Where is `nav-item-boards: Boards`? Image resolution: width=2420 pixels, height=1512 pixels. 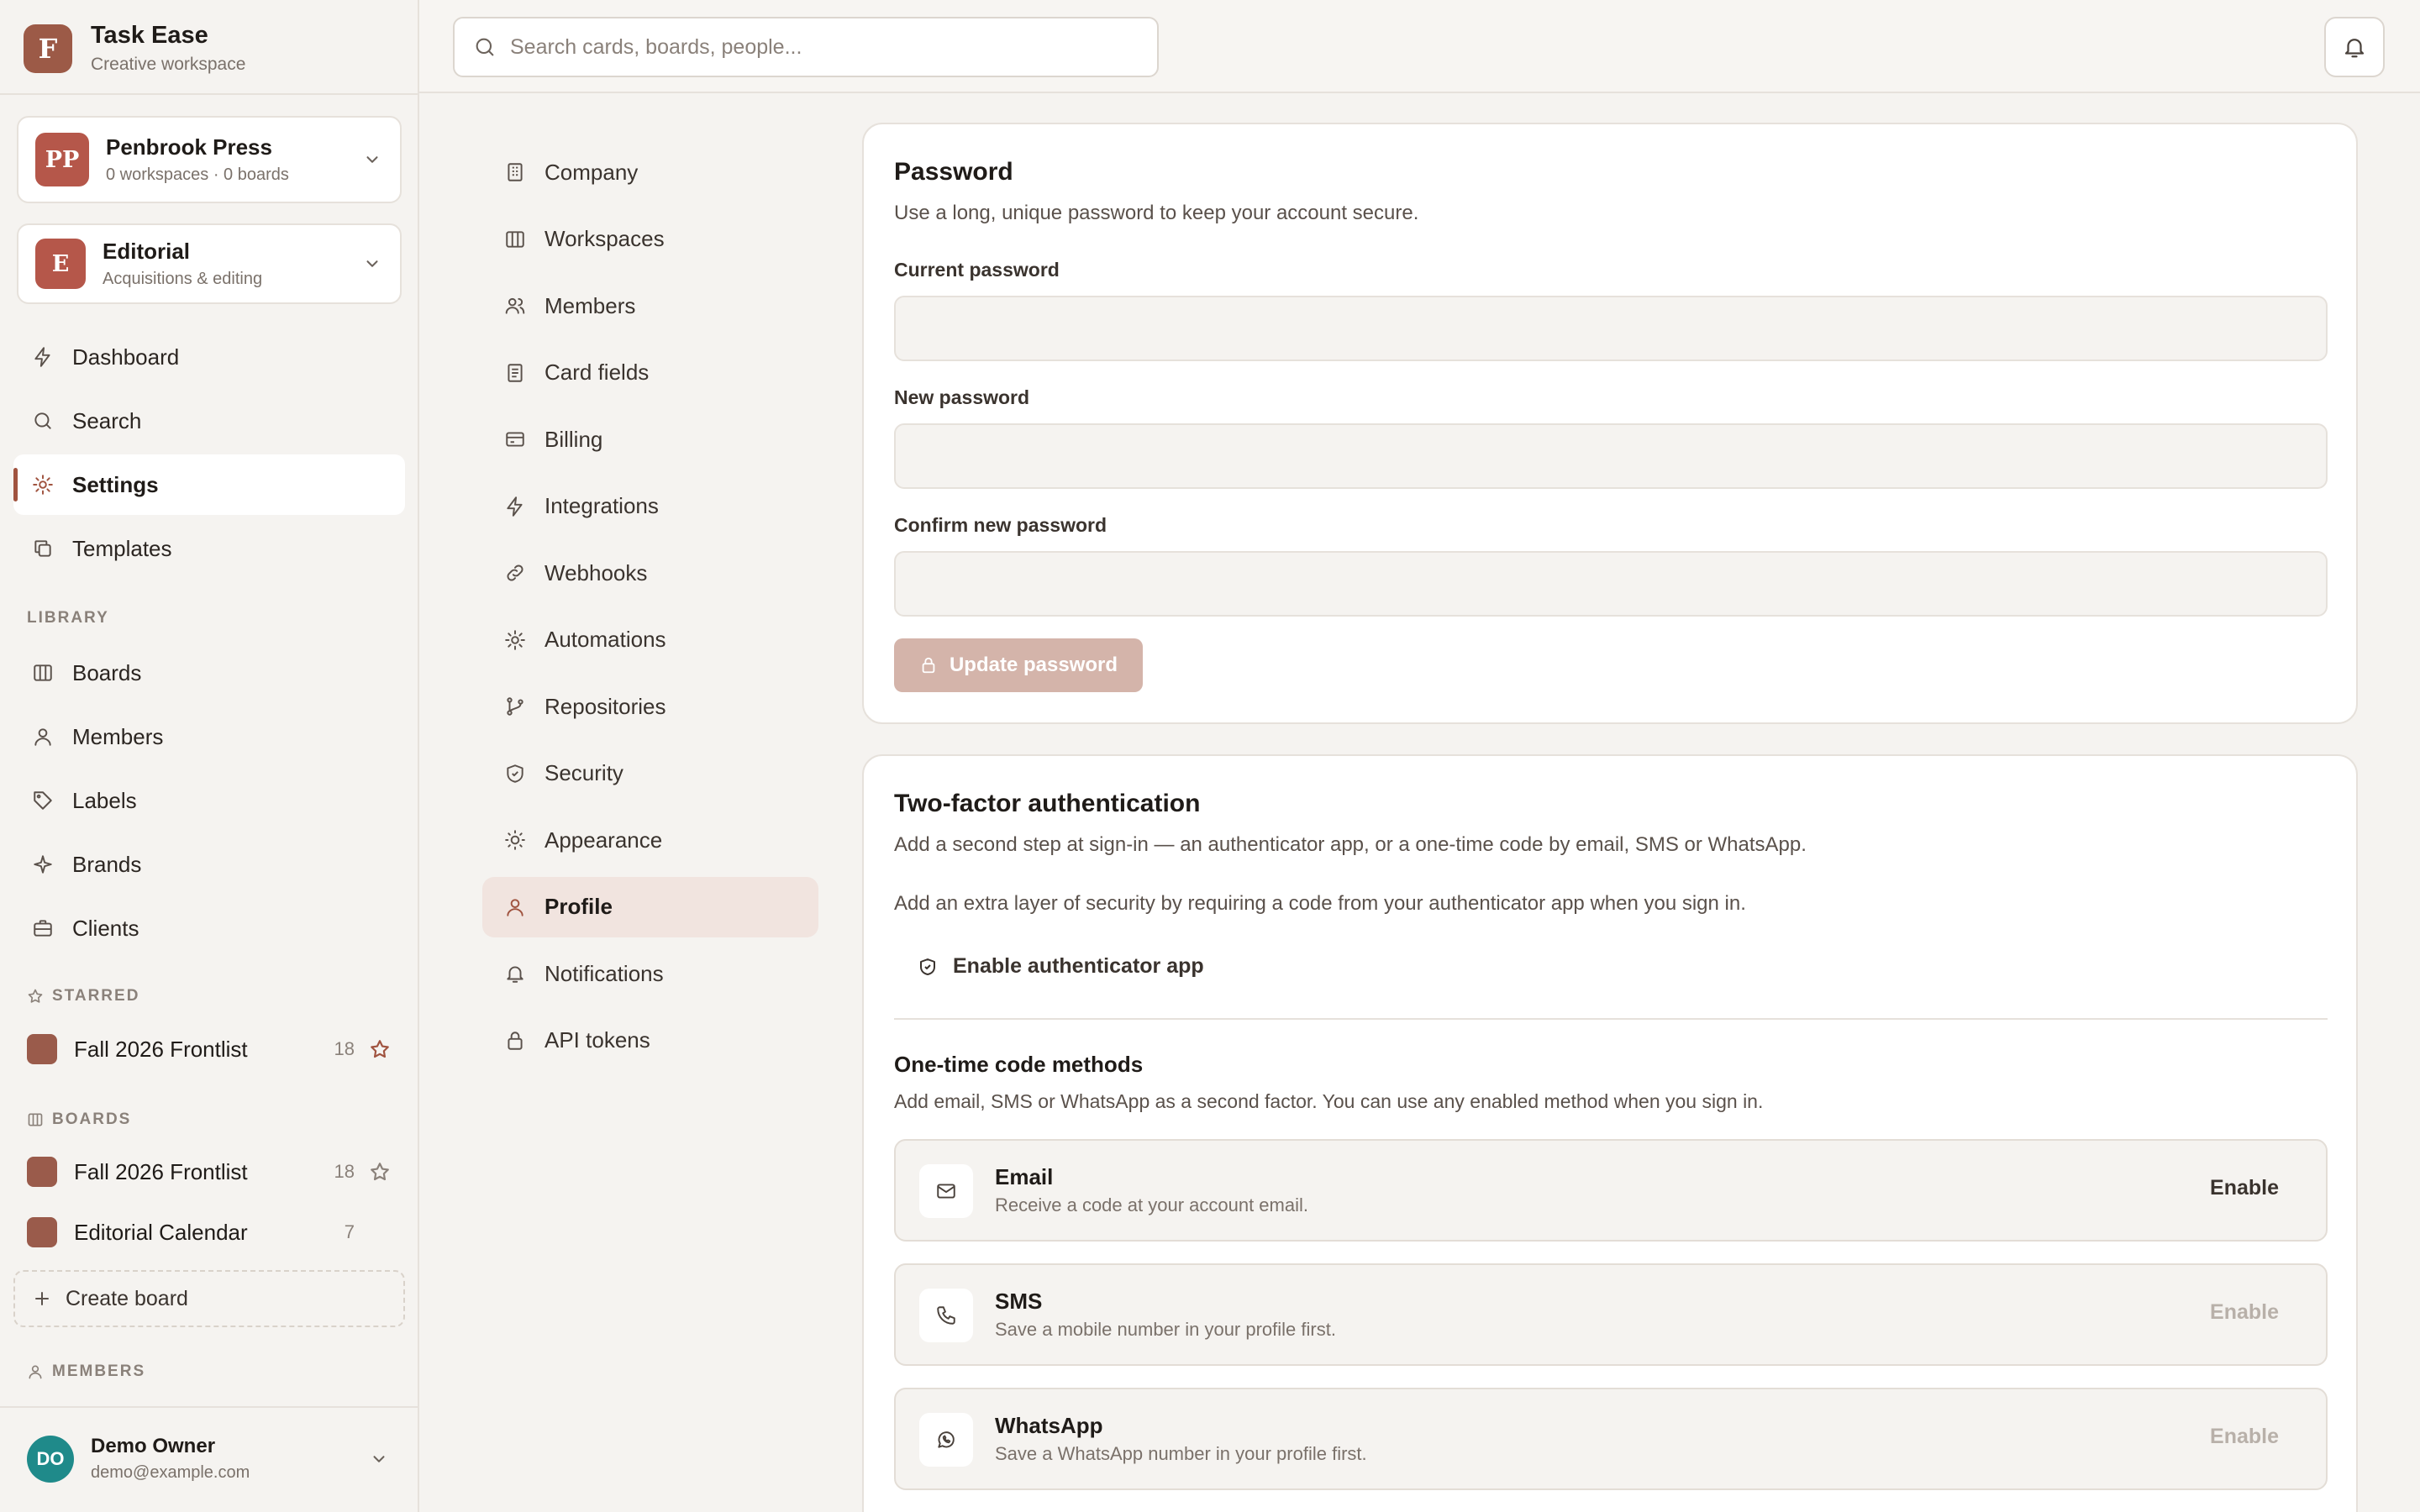 nav-item-boards: Boards is located at coordinates (209, 673).